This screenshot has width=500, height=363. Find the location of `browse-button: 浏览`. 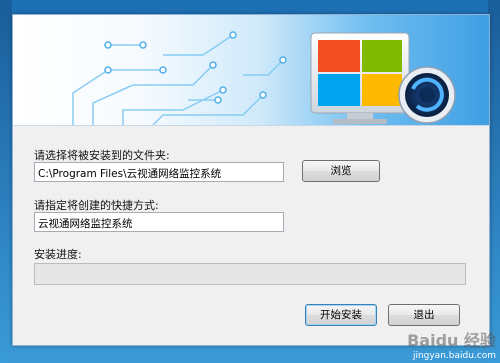

browse-button: 浏览 is located at coordinates (341, 171).